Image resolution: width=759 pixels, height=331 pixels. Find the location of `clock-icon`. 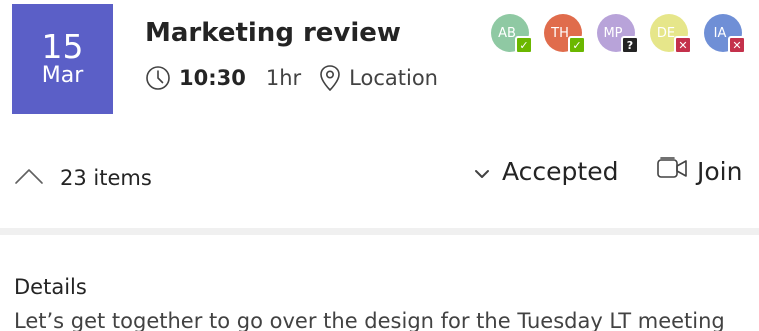

clock-icon is located at coordinates (158, 78).